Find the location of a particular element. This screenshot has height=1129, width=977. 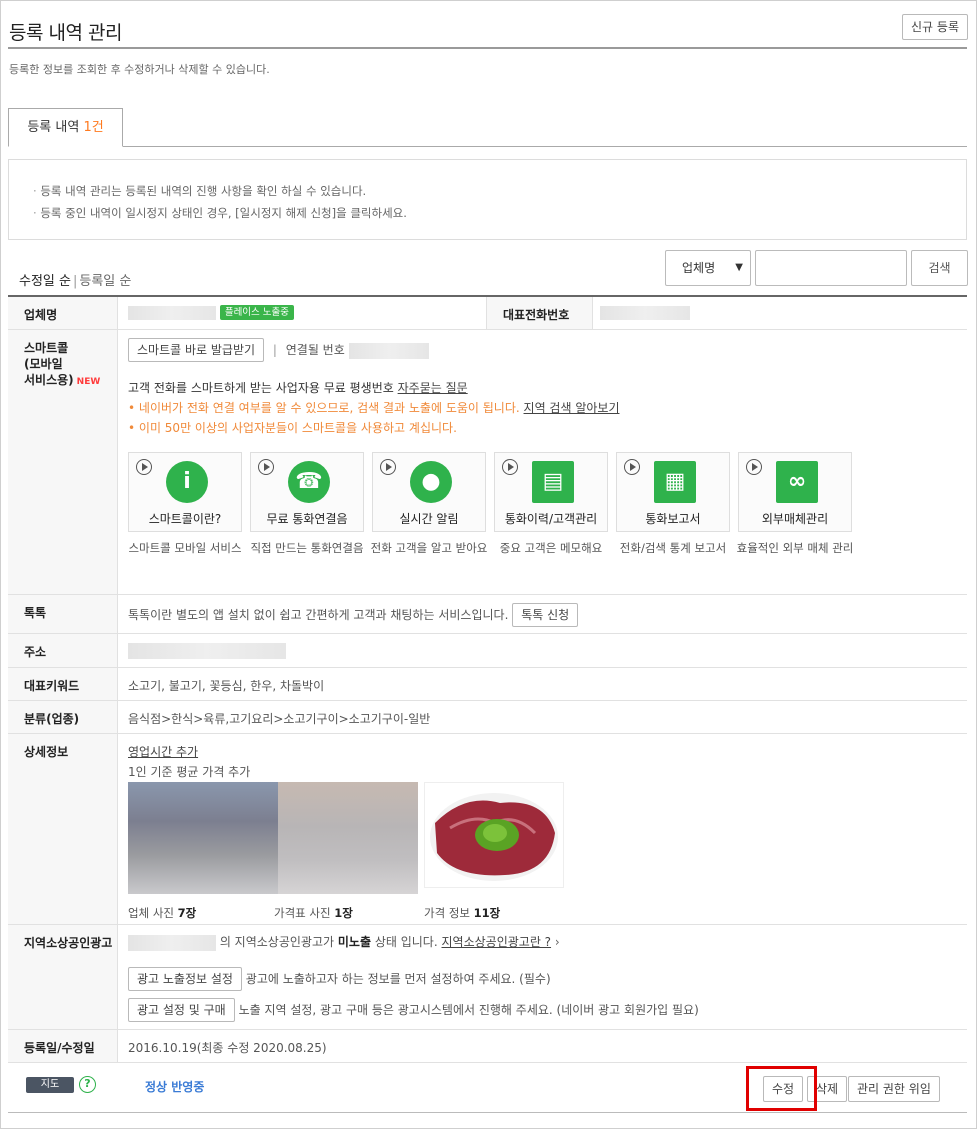

service-card: i 스마트콜이란? is located at coordinates (185, 492).